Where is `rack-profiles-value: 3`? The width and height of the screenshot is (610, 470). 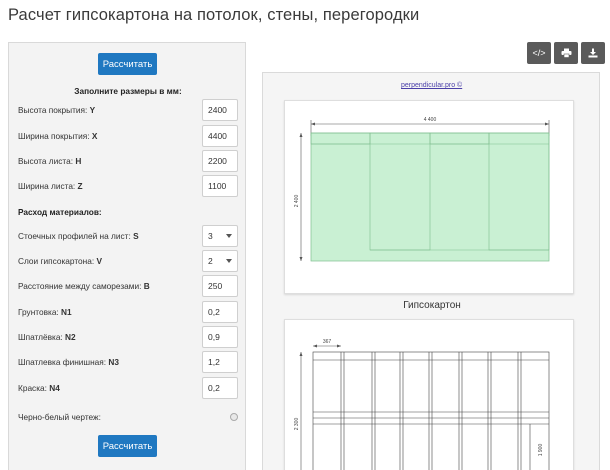 rack-profiles-value: 3 is located at coordinates (210, 236).